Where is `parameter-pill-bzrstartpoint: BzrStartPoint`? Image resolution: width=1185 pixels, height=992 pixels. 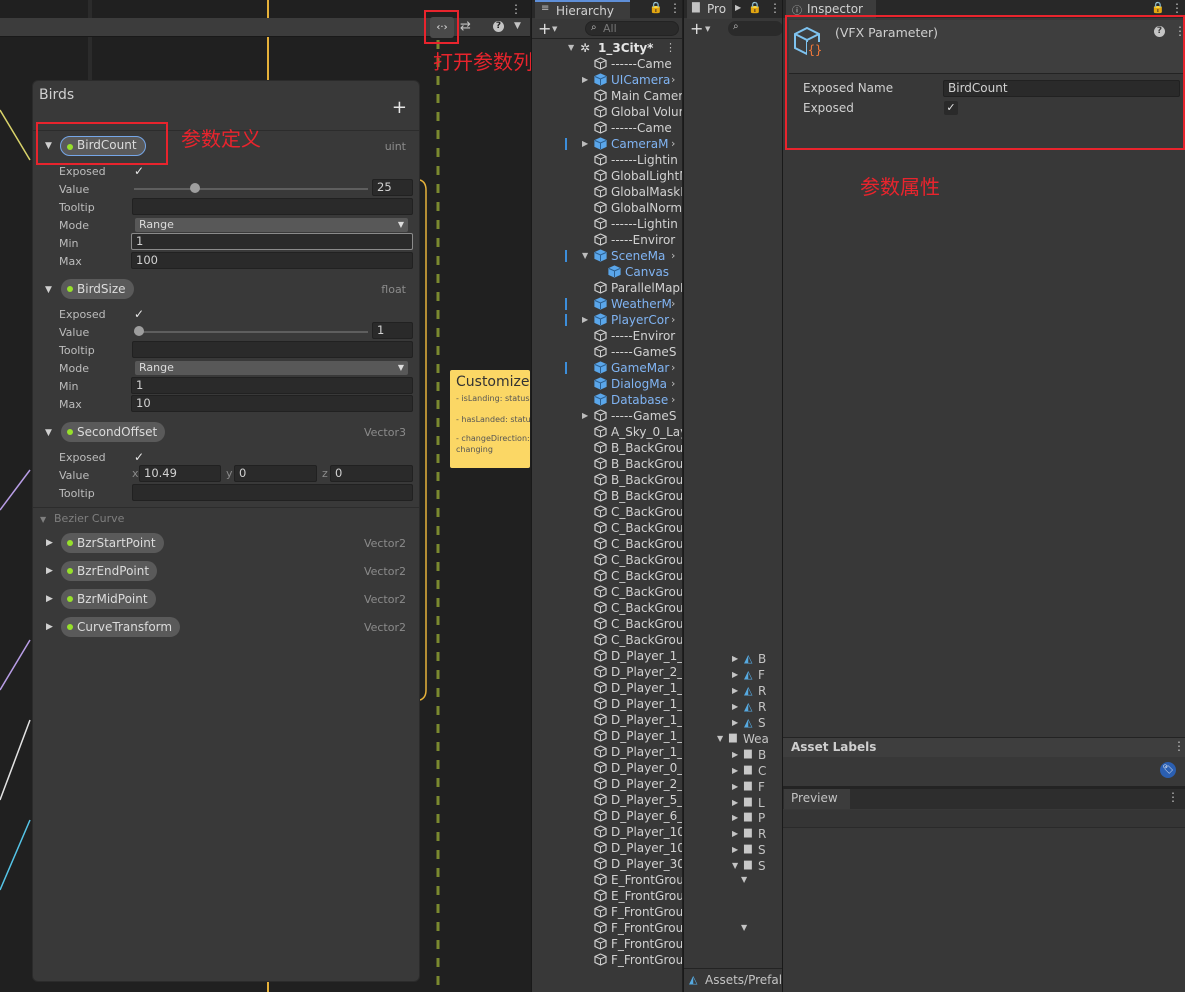
parameter-pill-bzrstartpoint: BzrStartPoint is located at coordinates (112, 543).